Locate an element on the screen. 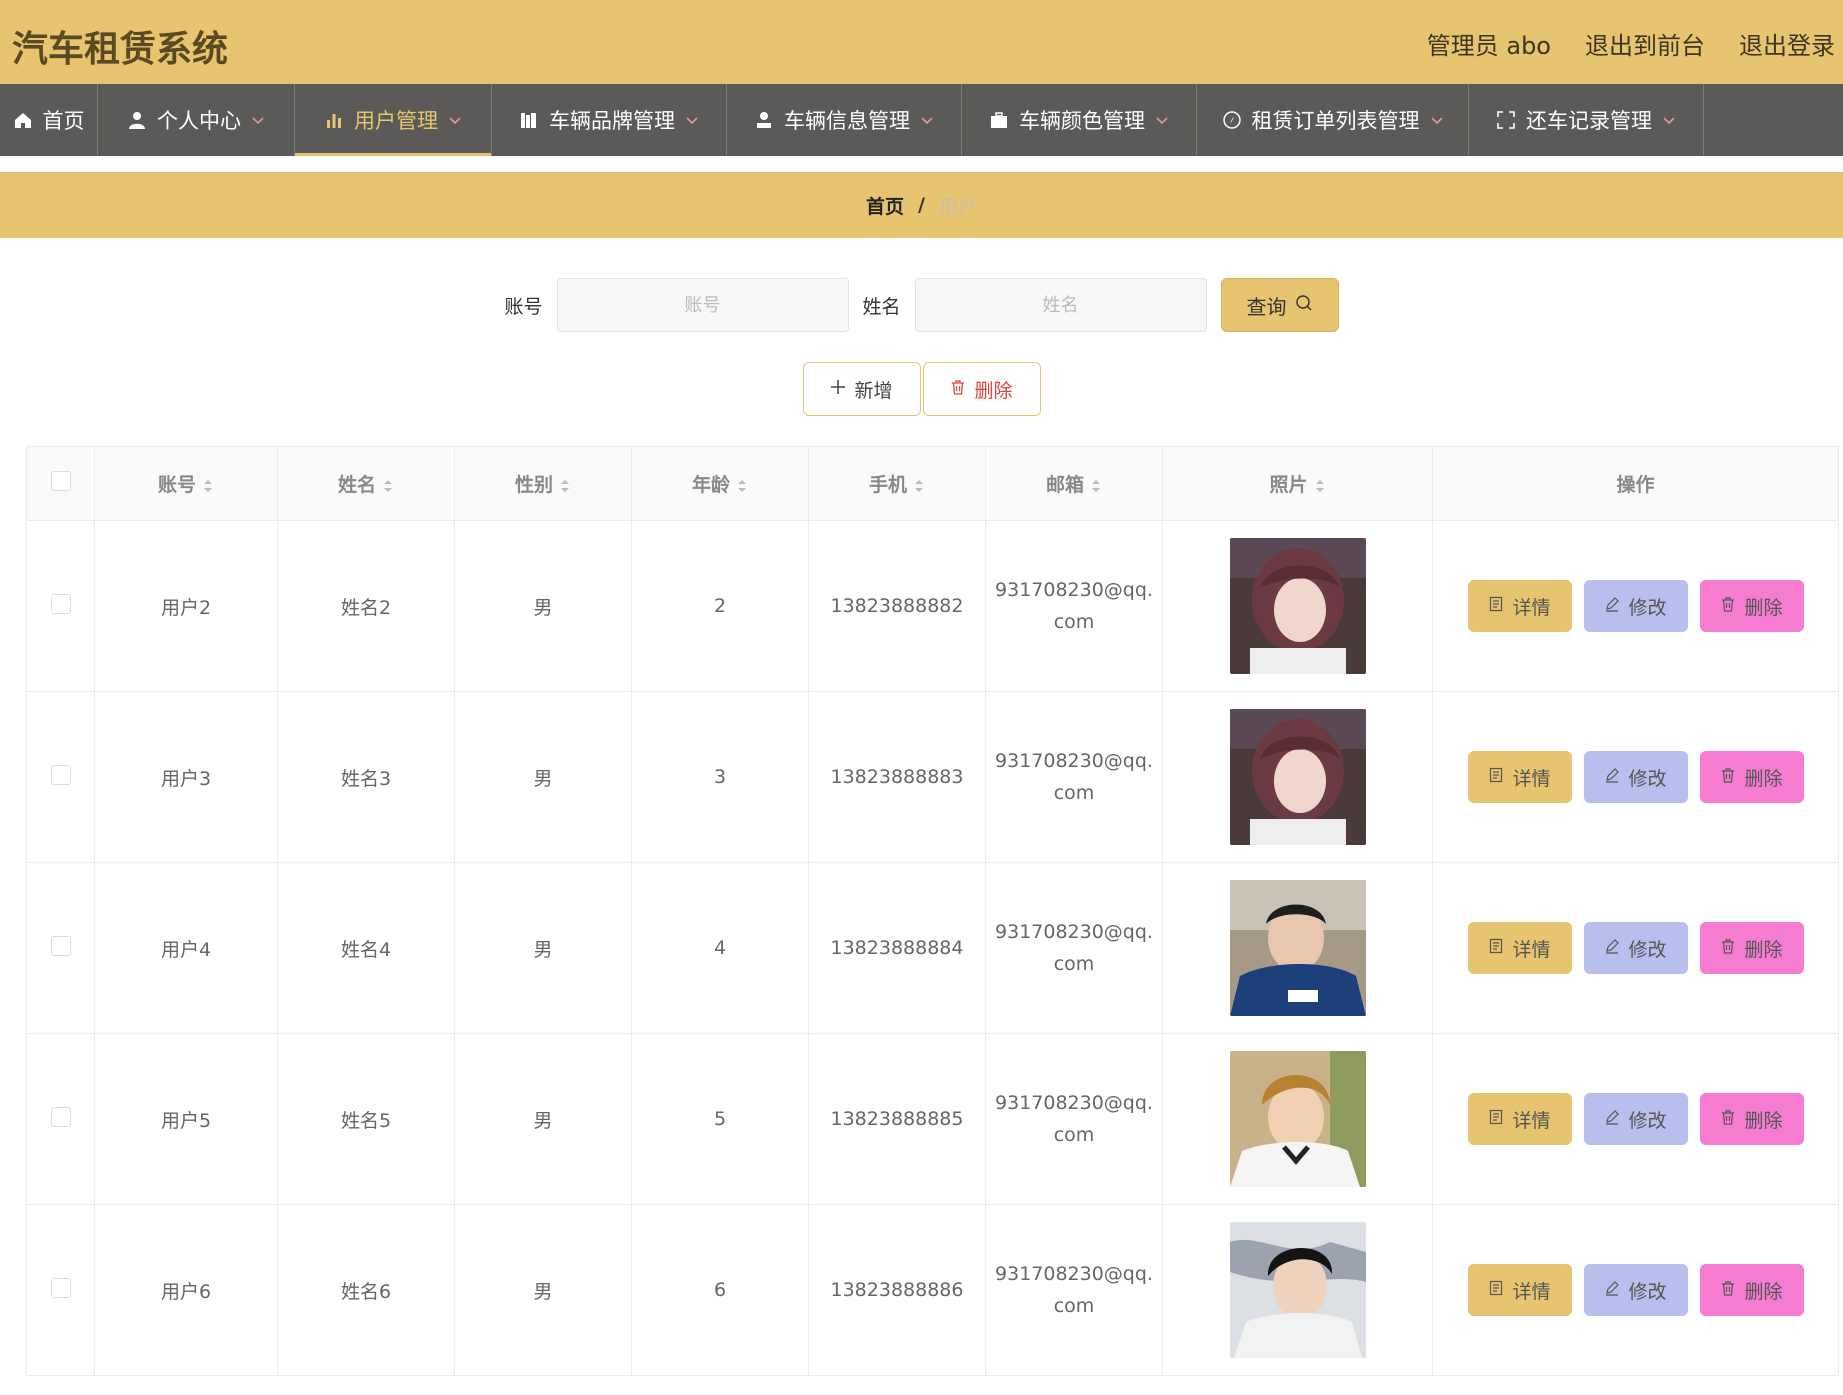  name-search-input is located at coordinates (1060, 305).